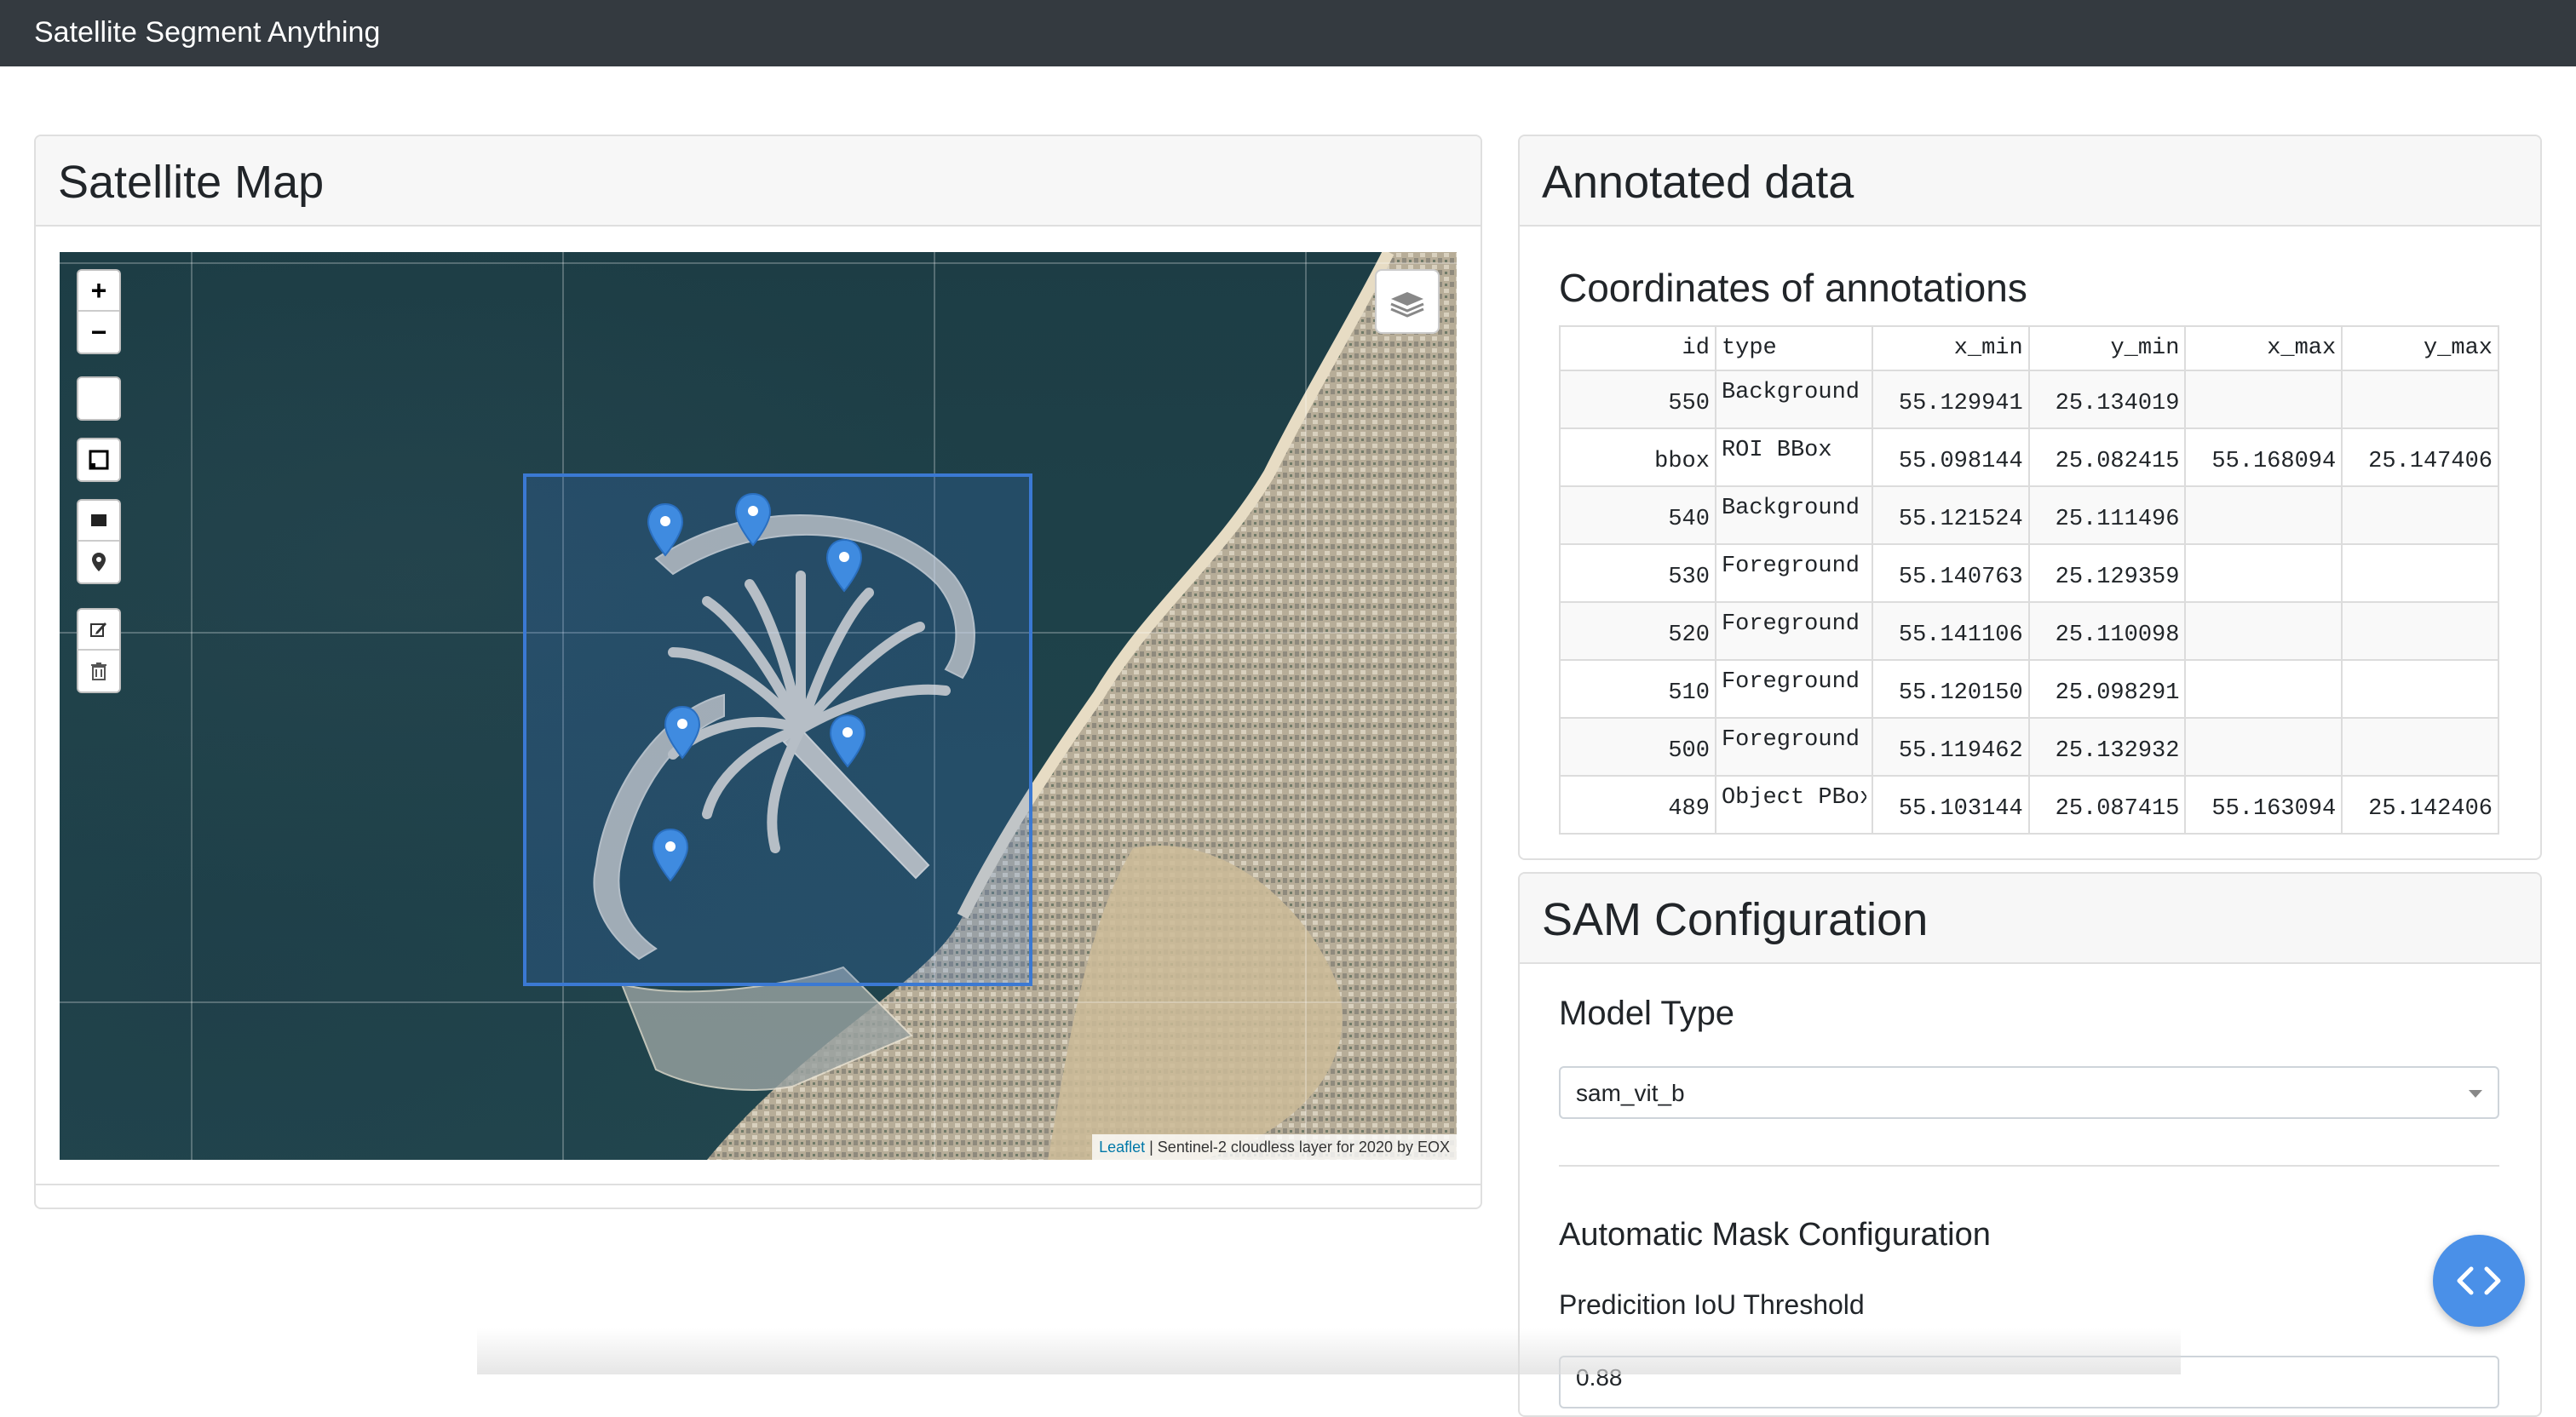  I want to click on edit-toolbar, so click(99, 650).